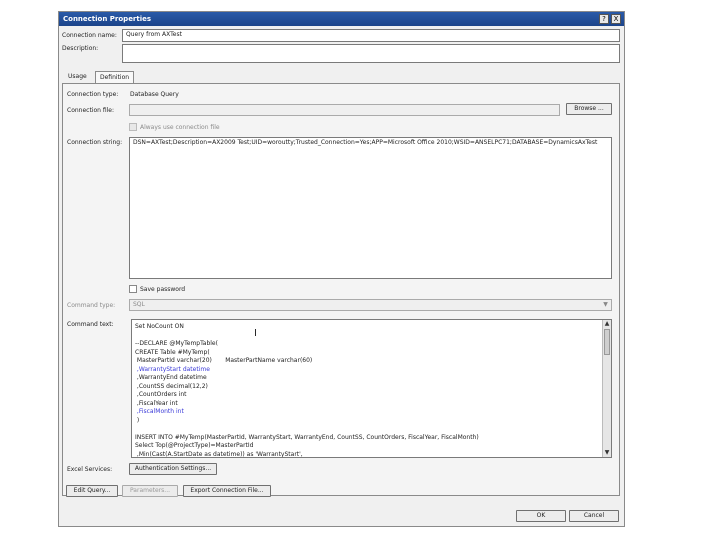 The height and width of the screenshot is (540, 720). What do you see at coordinates (80, 48) in the screenshot?
I see `description-label: Description:` at bounding box center [80, 48].